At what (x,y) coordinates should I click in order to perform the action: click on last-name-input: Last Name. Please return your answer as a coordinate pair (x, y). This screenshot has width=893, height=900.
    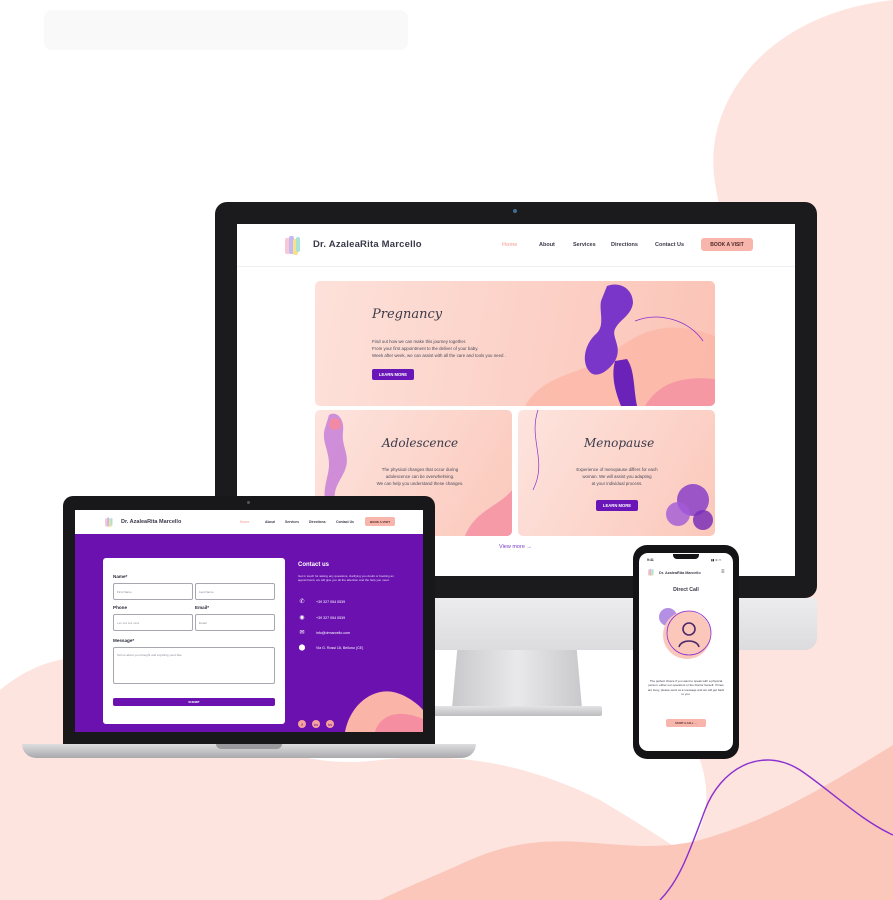
    Looking at the image, I should click on (235, 591).